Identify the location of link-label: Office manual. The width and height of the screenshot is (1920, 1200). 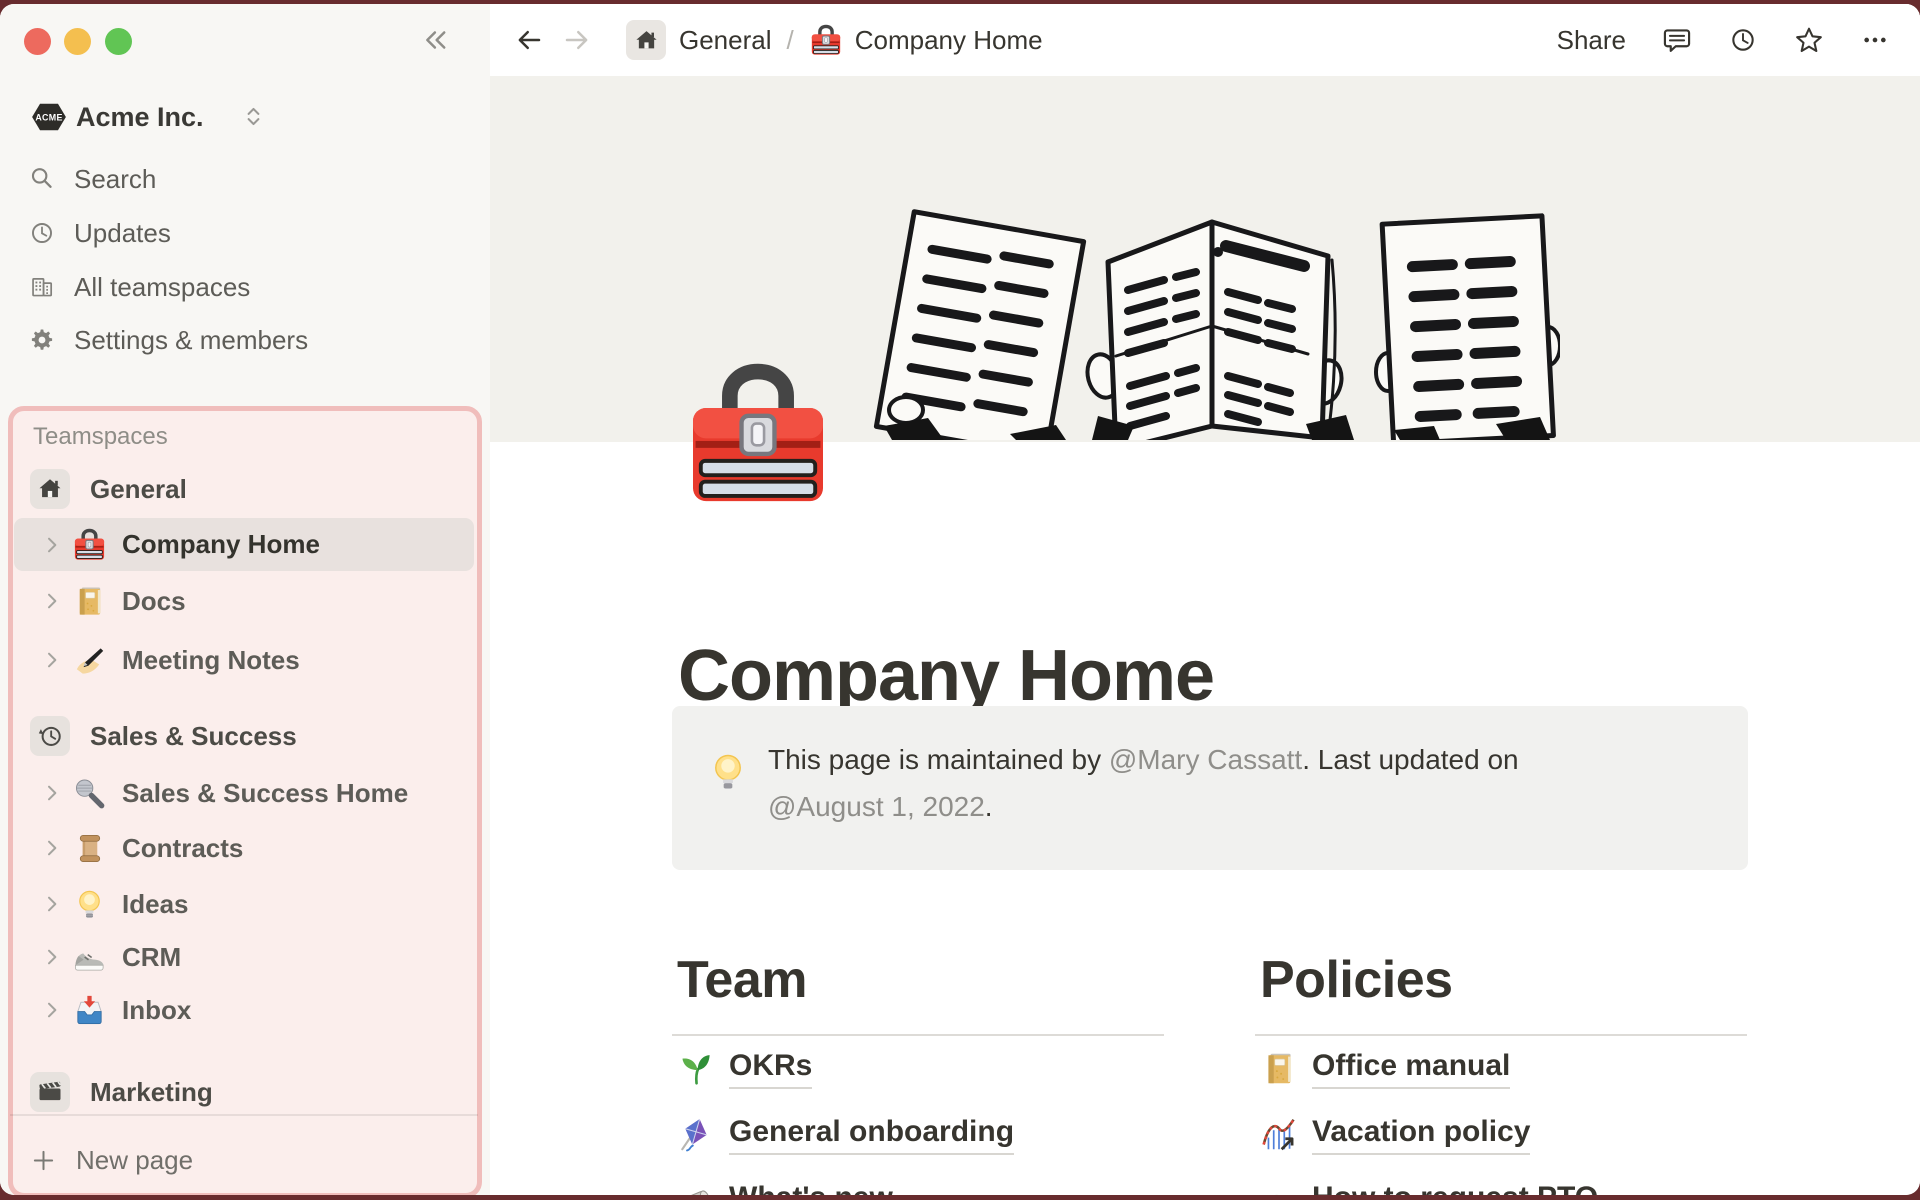
(1411, 1069).